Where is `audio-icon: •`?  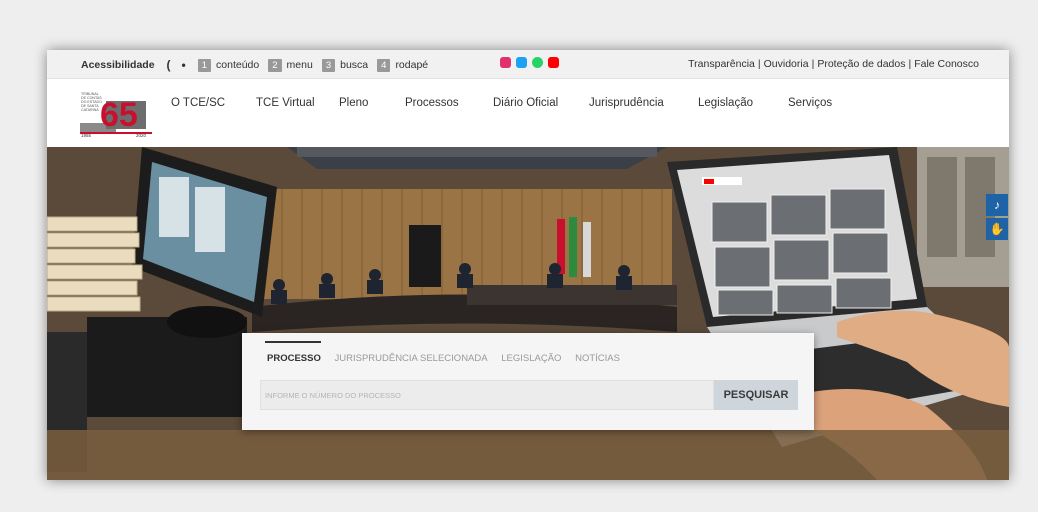 audio-icon: • is located at coordinates (184, 65).